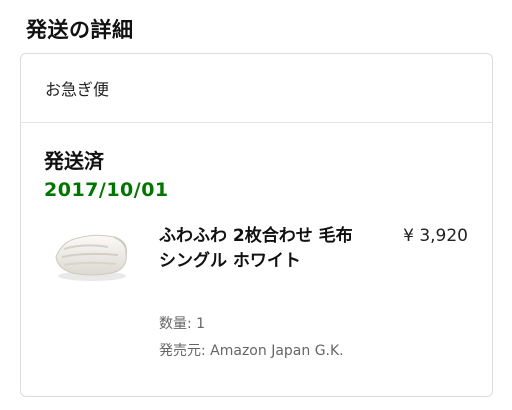  I want to click on product-quantity: 数量: 1, so click(182, 324).